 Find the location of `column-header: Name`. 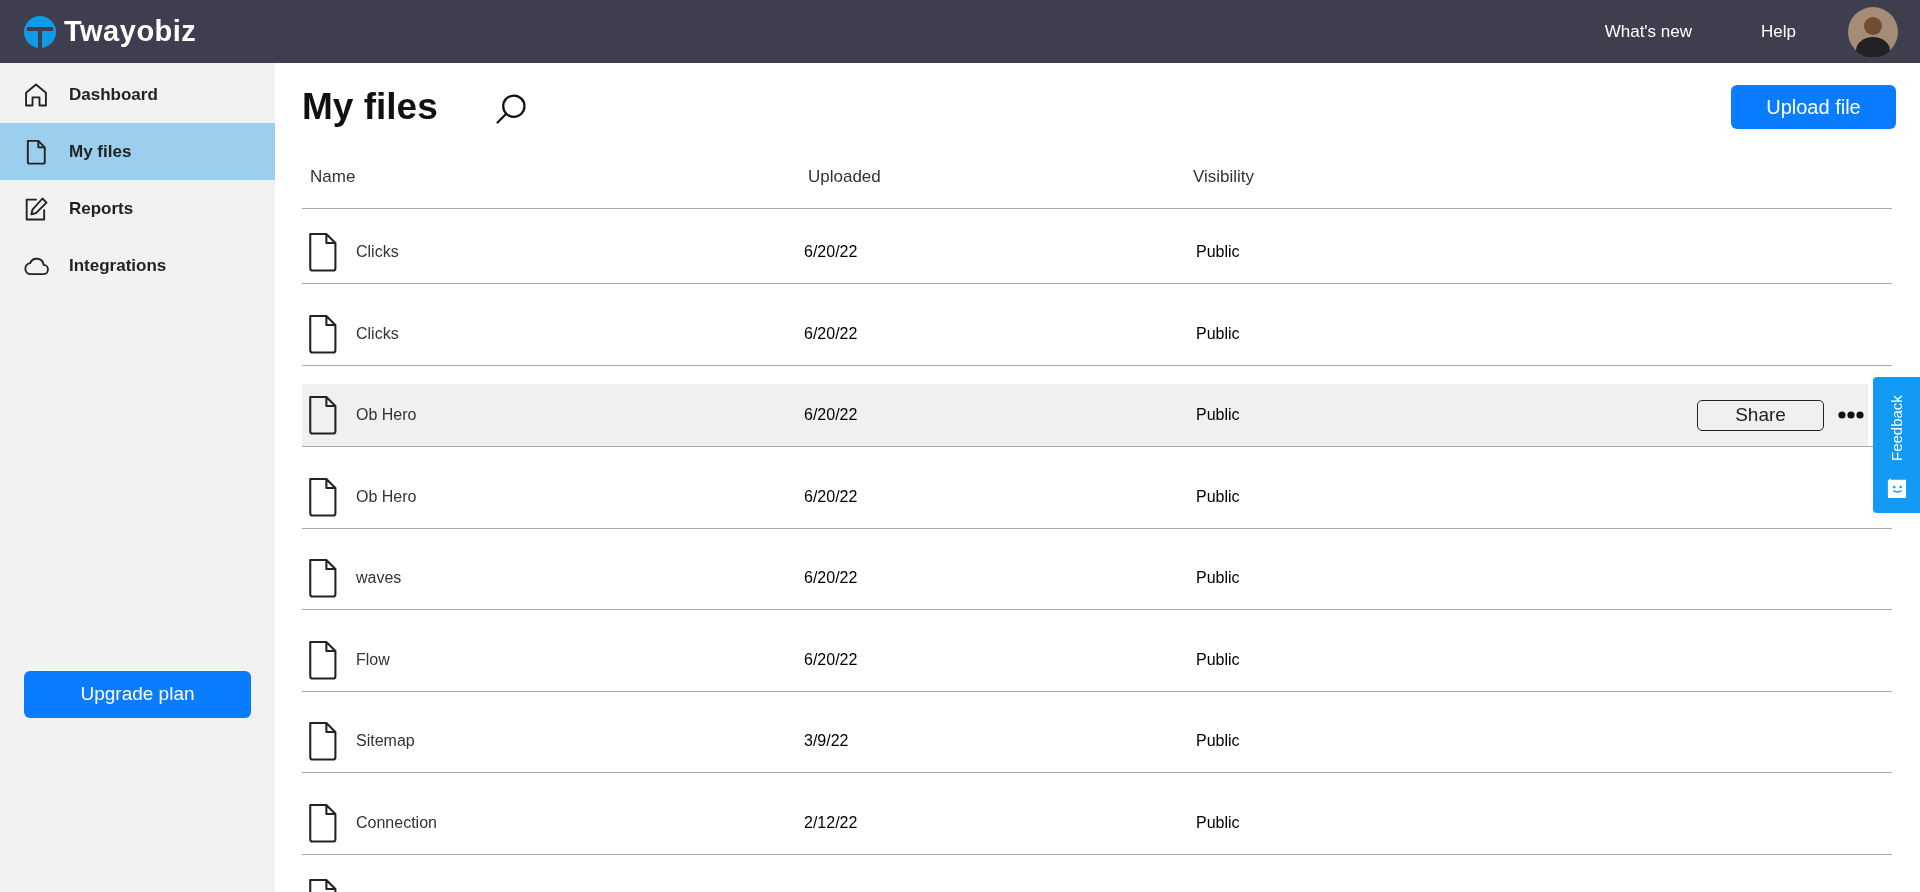

column-header: Name is located at coordinates (333, 177).